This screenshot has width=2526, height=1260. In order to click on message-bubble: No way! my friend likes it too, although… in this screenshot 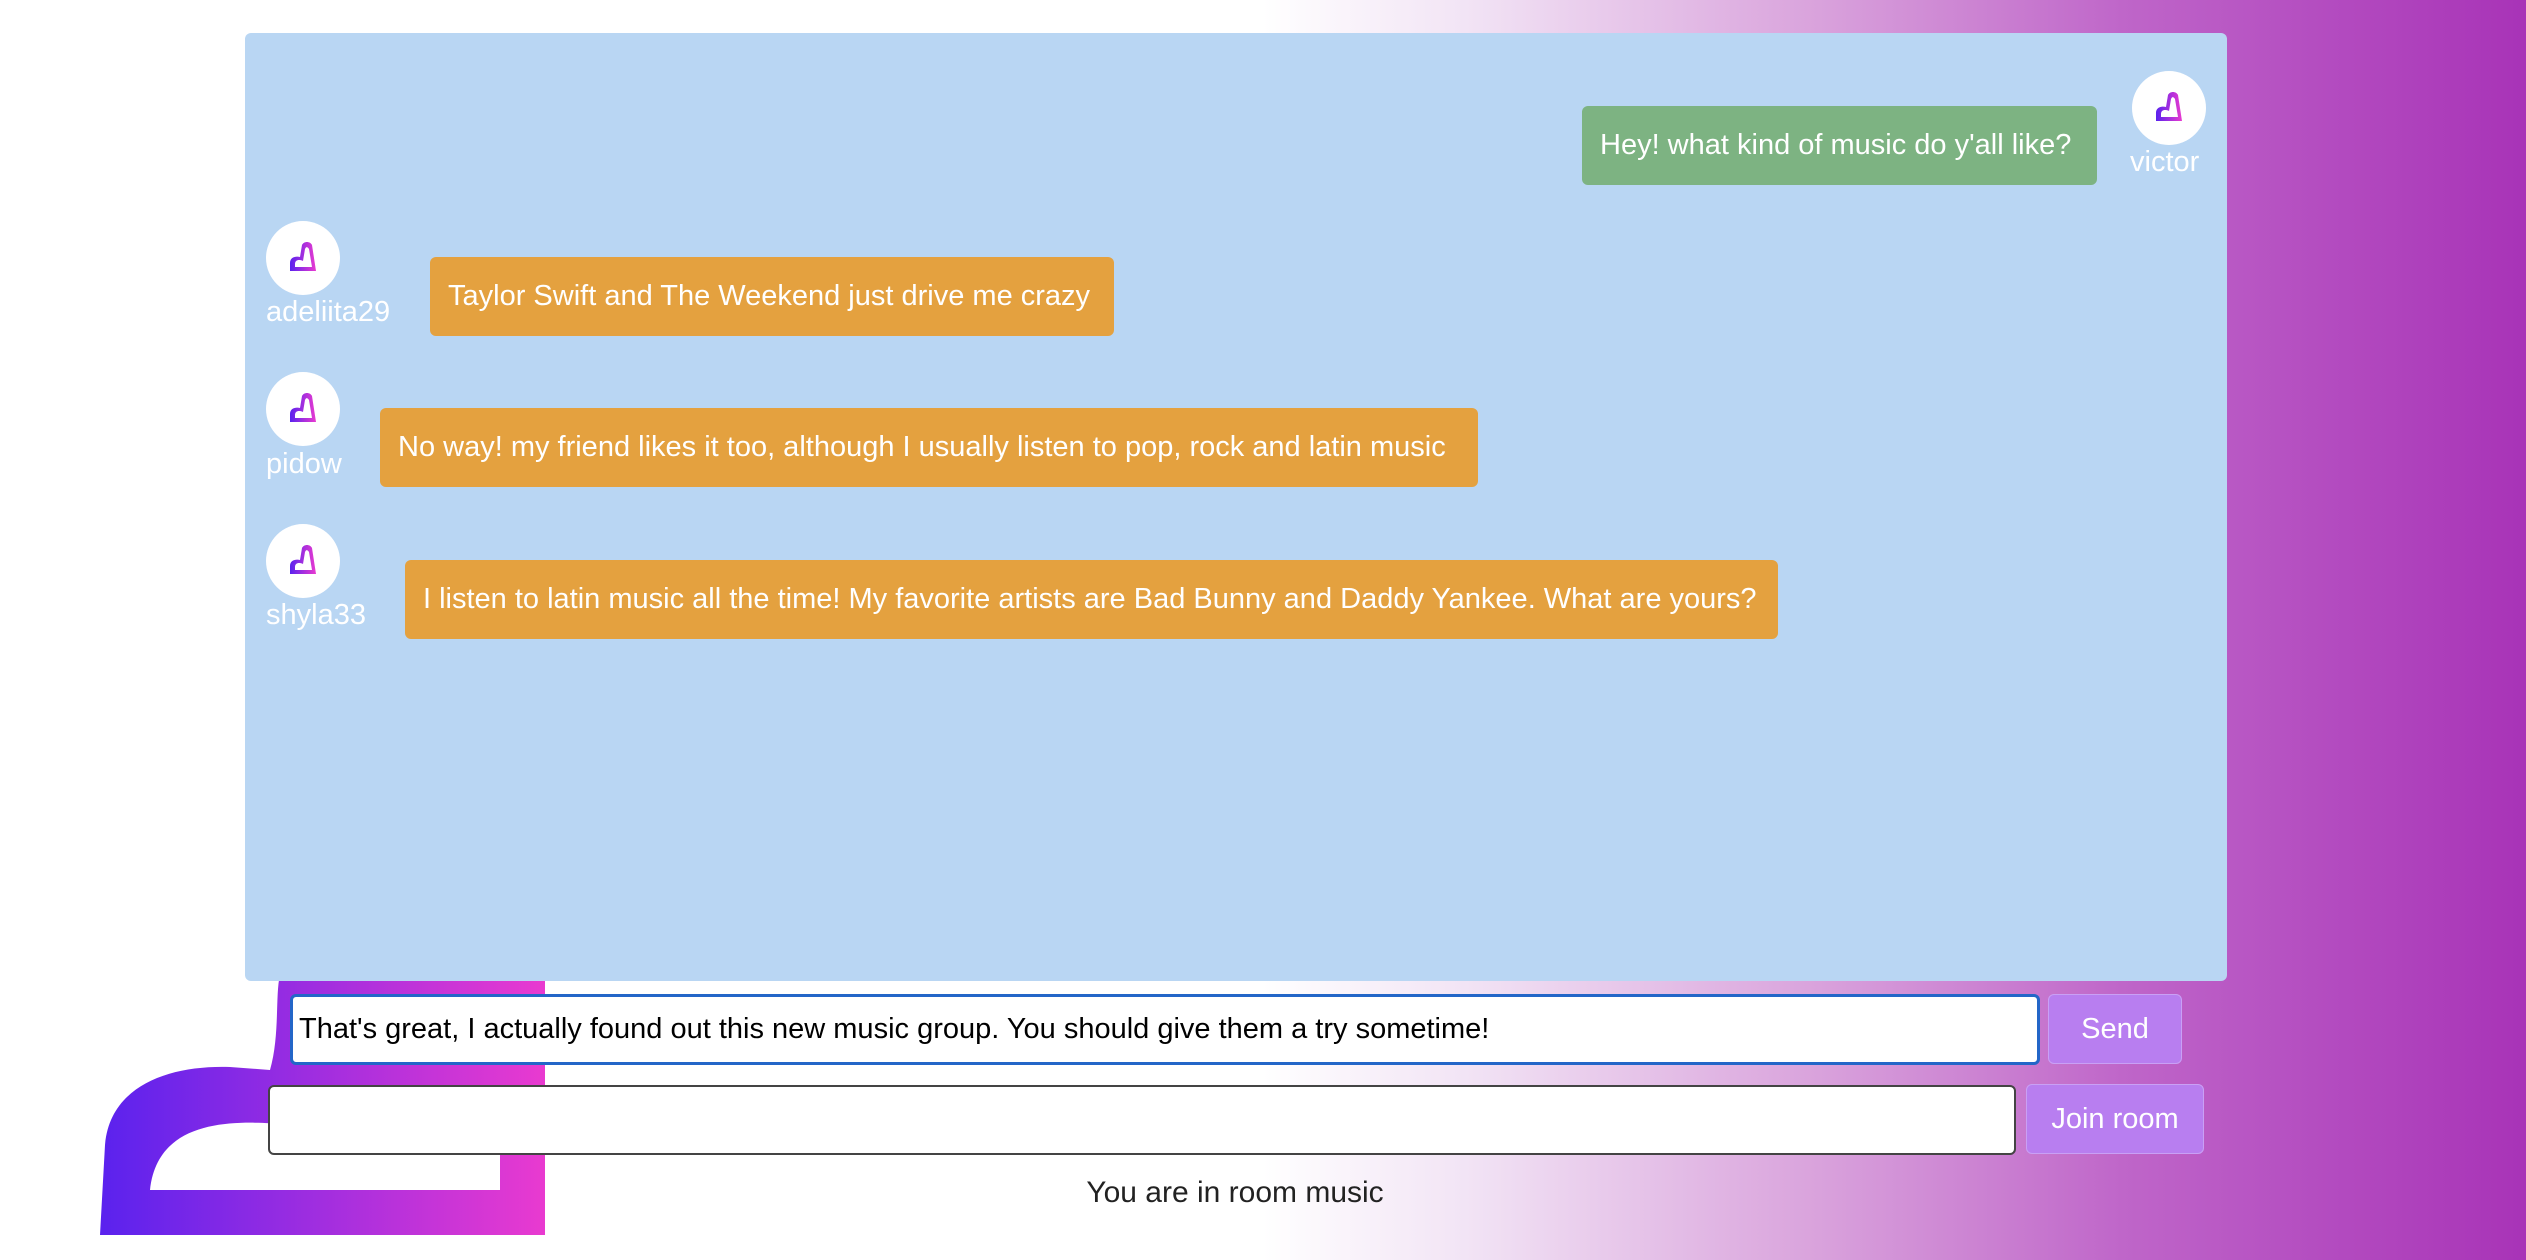, I will do `click(929, 447)`.